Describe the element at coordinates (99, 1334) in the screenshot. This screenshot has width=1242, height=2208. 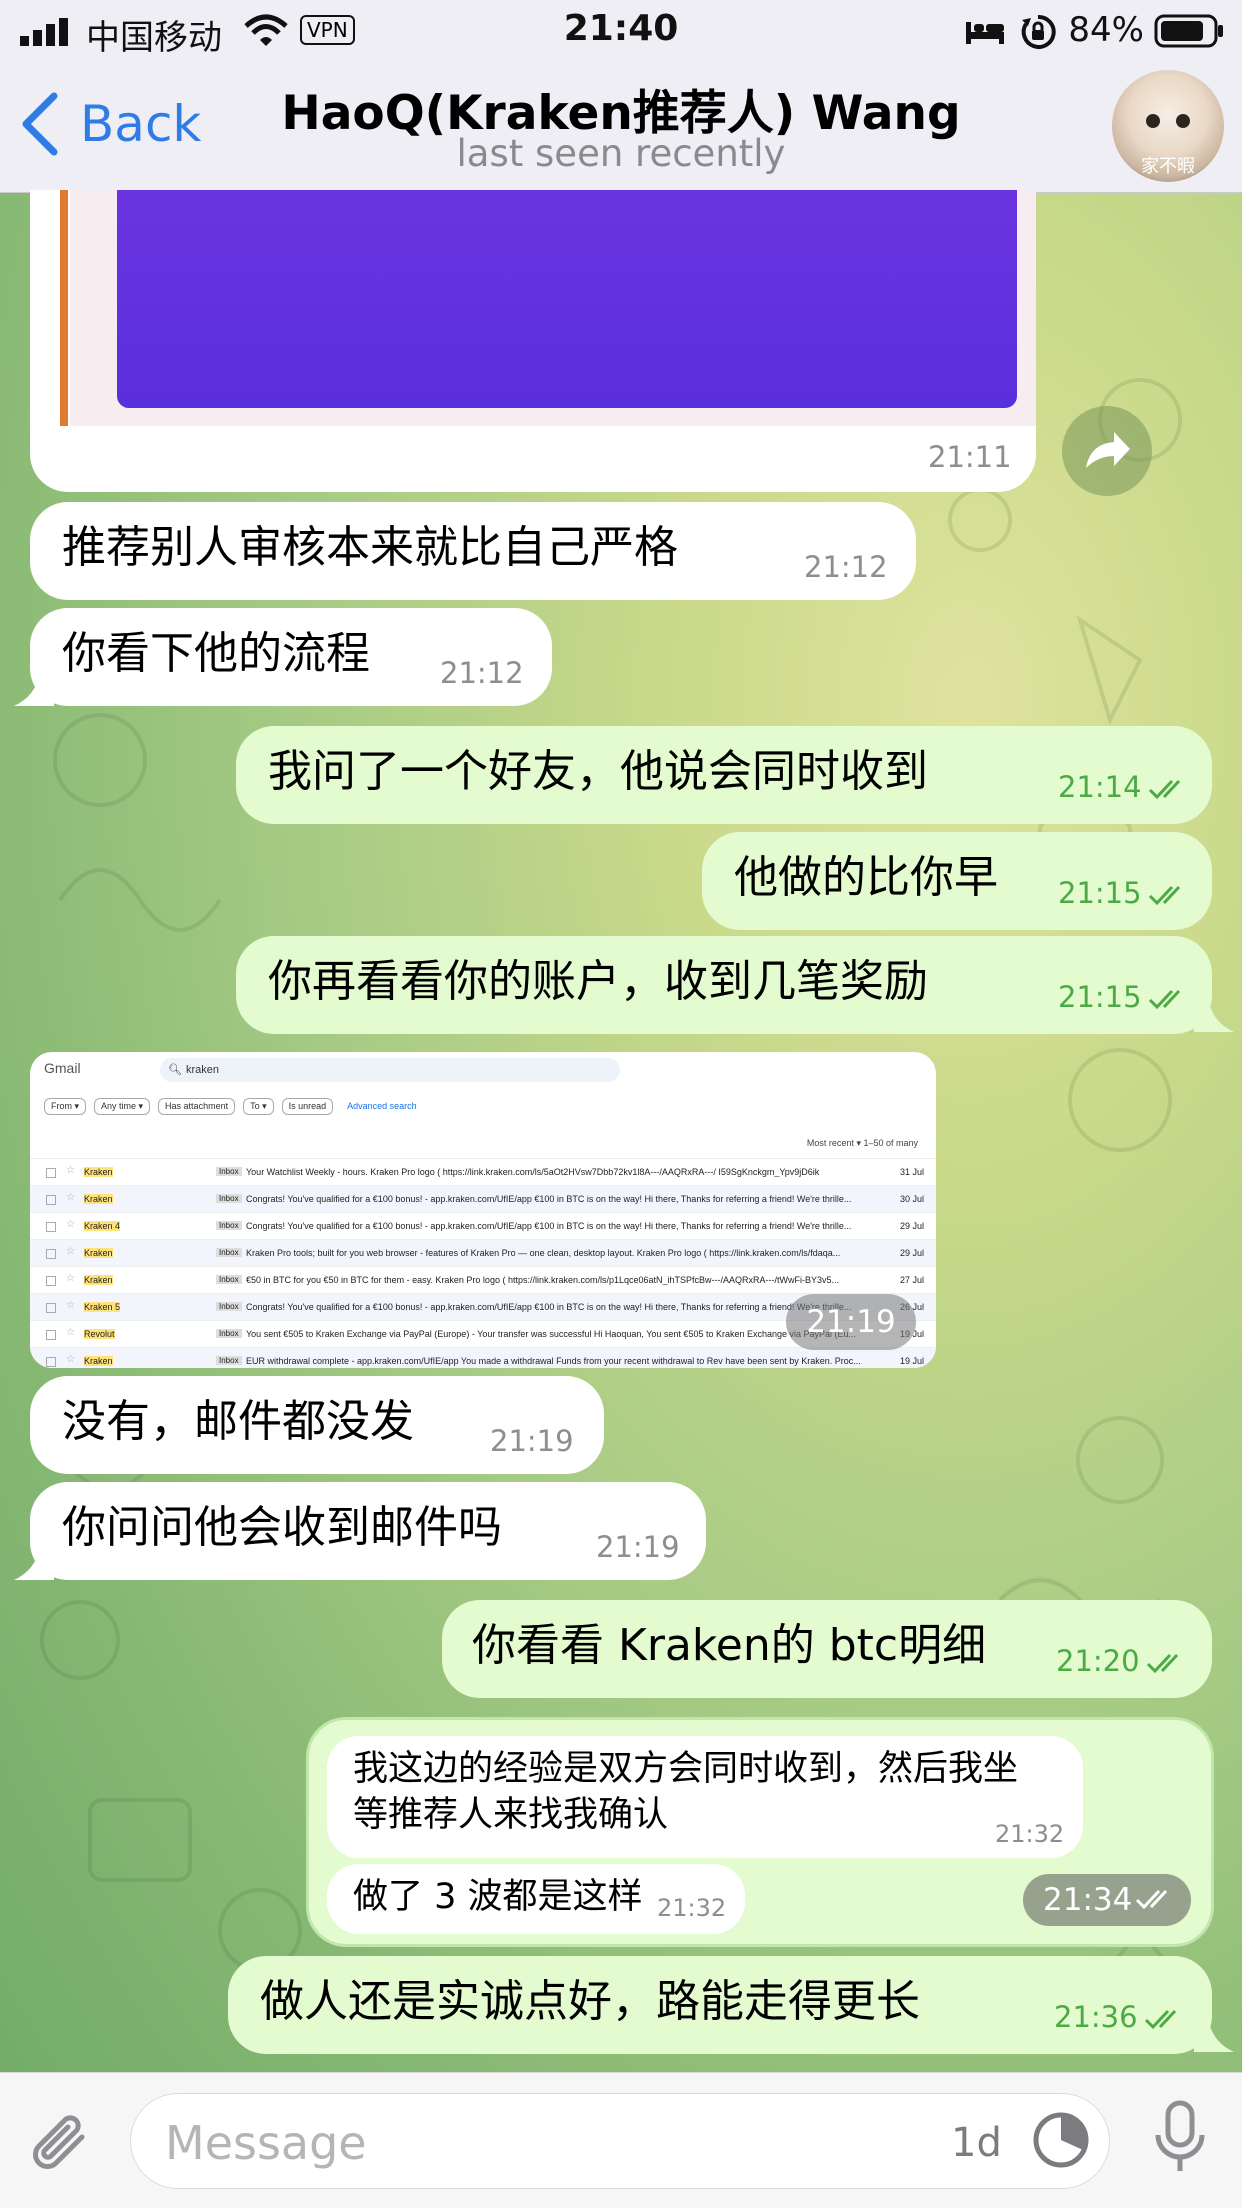
I see `gmail-sender: Revolut` at that location.